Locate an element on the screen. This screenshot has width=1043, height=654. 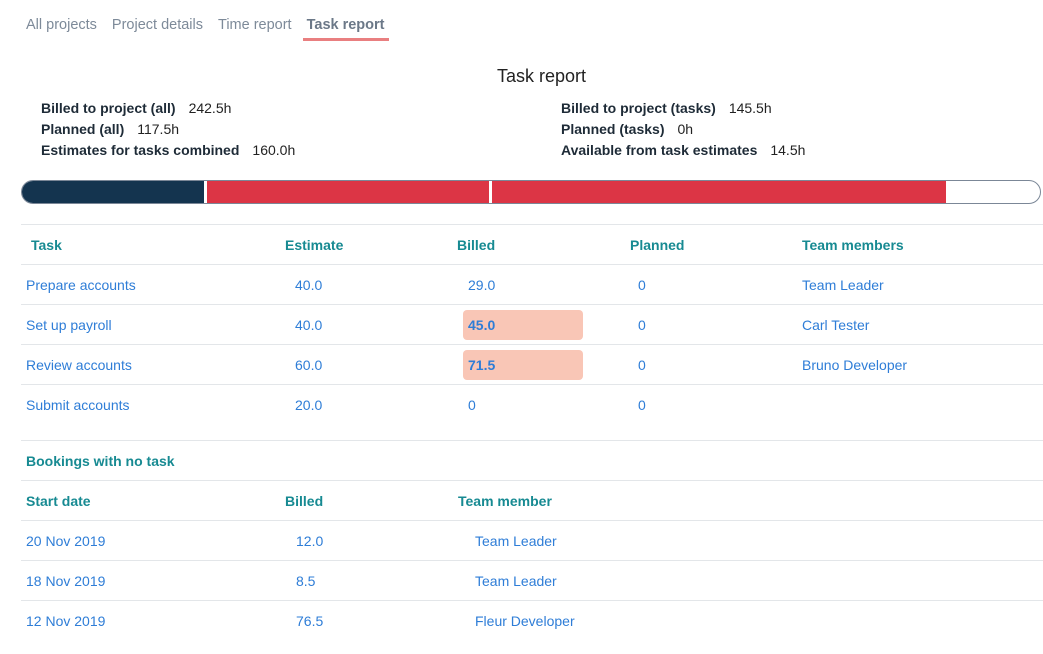
booking-billed: 8.5 is located at coordinates (371, 580).